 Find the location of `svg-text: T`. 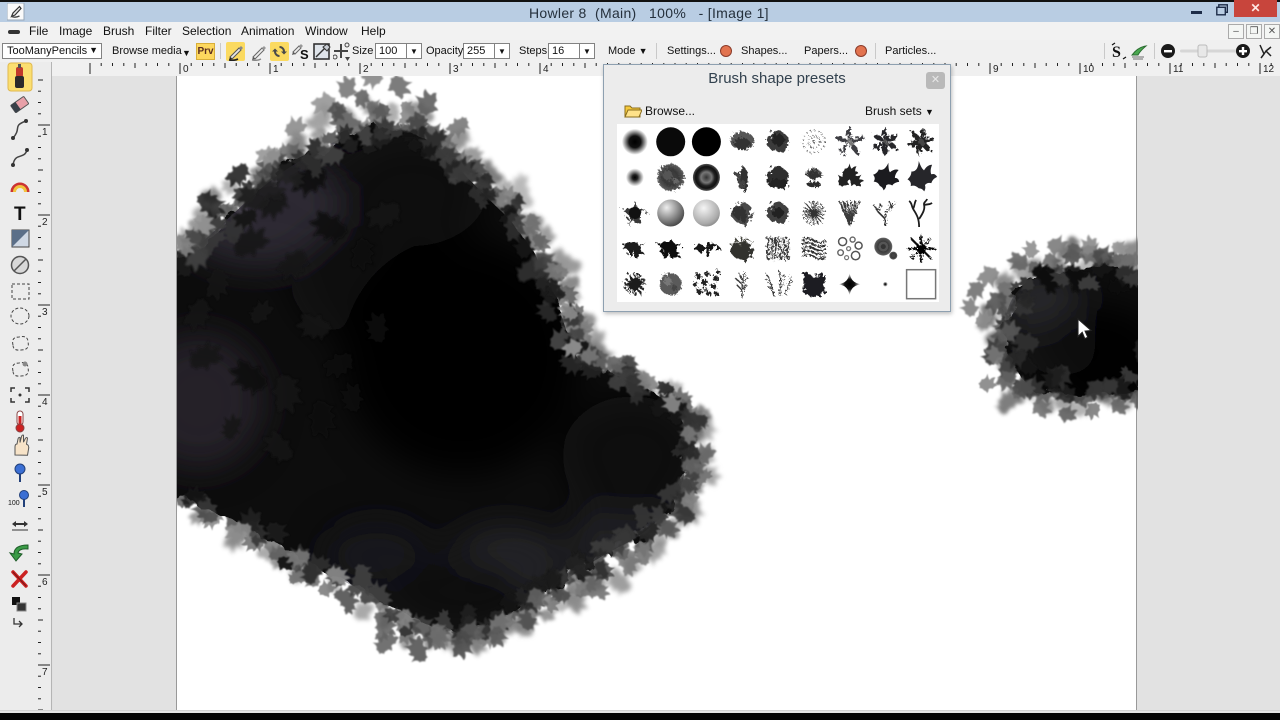

svg-text: T is located at coordinates (20, 214).